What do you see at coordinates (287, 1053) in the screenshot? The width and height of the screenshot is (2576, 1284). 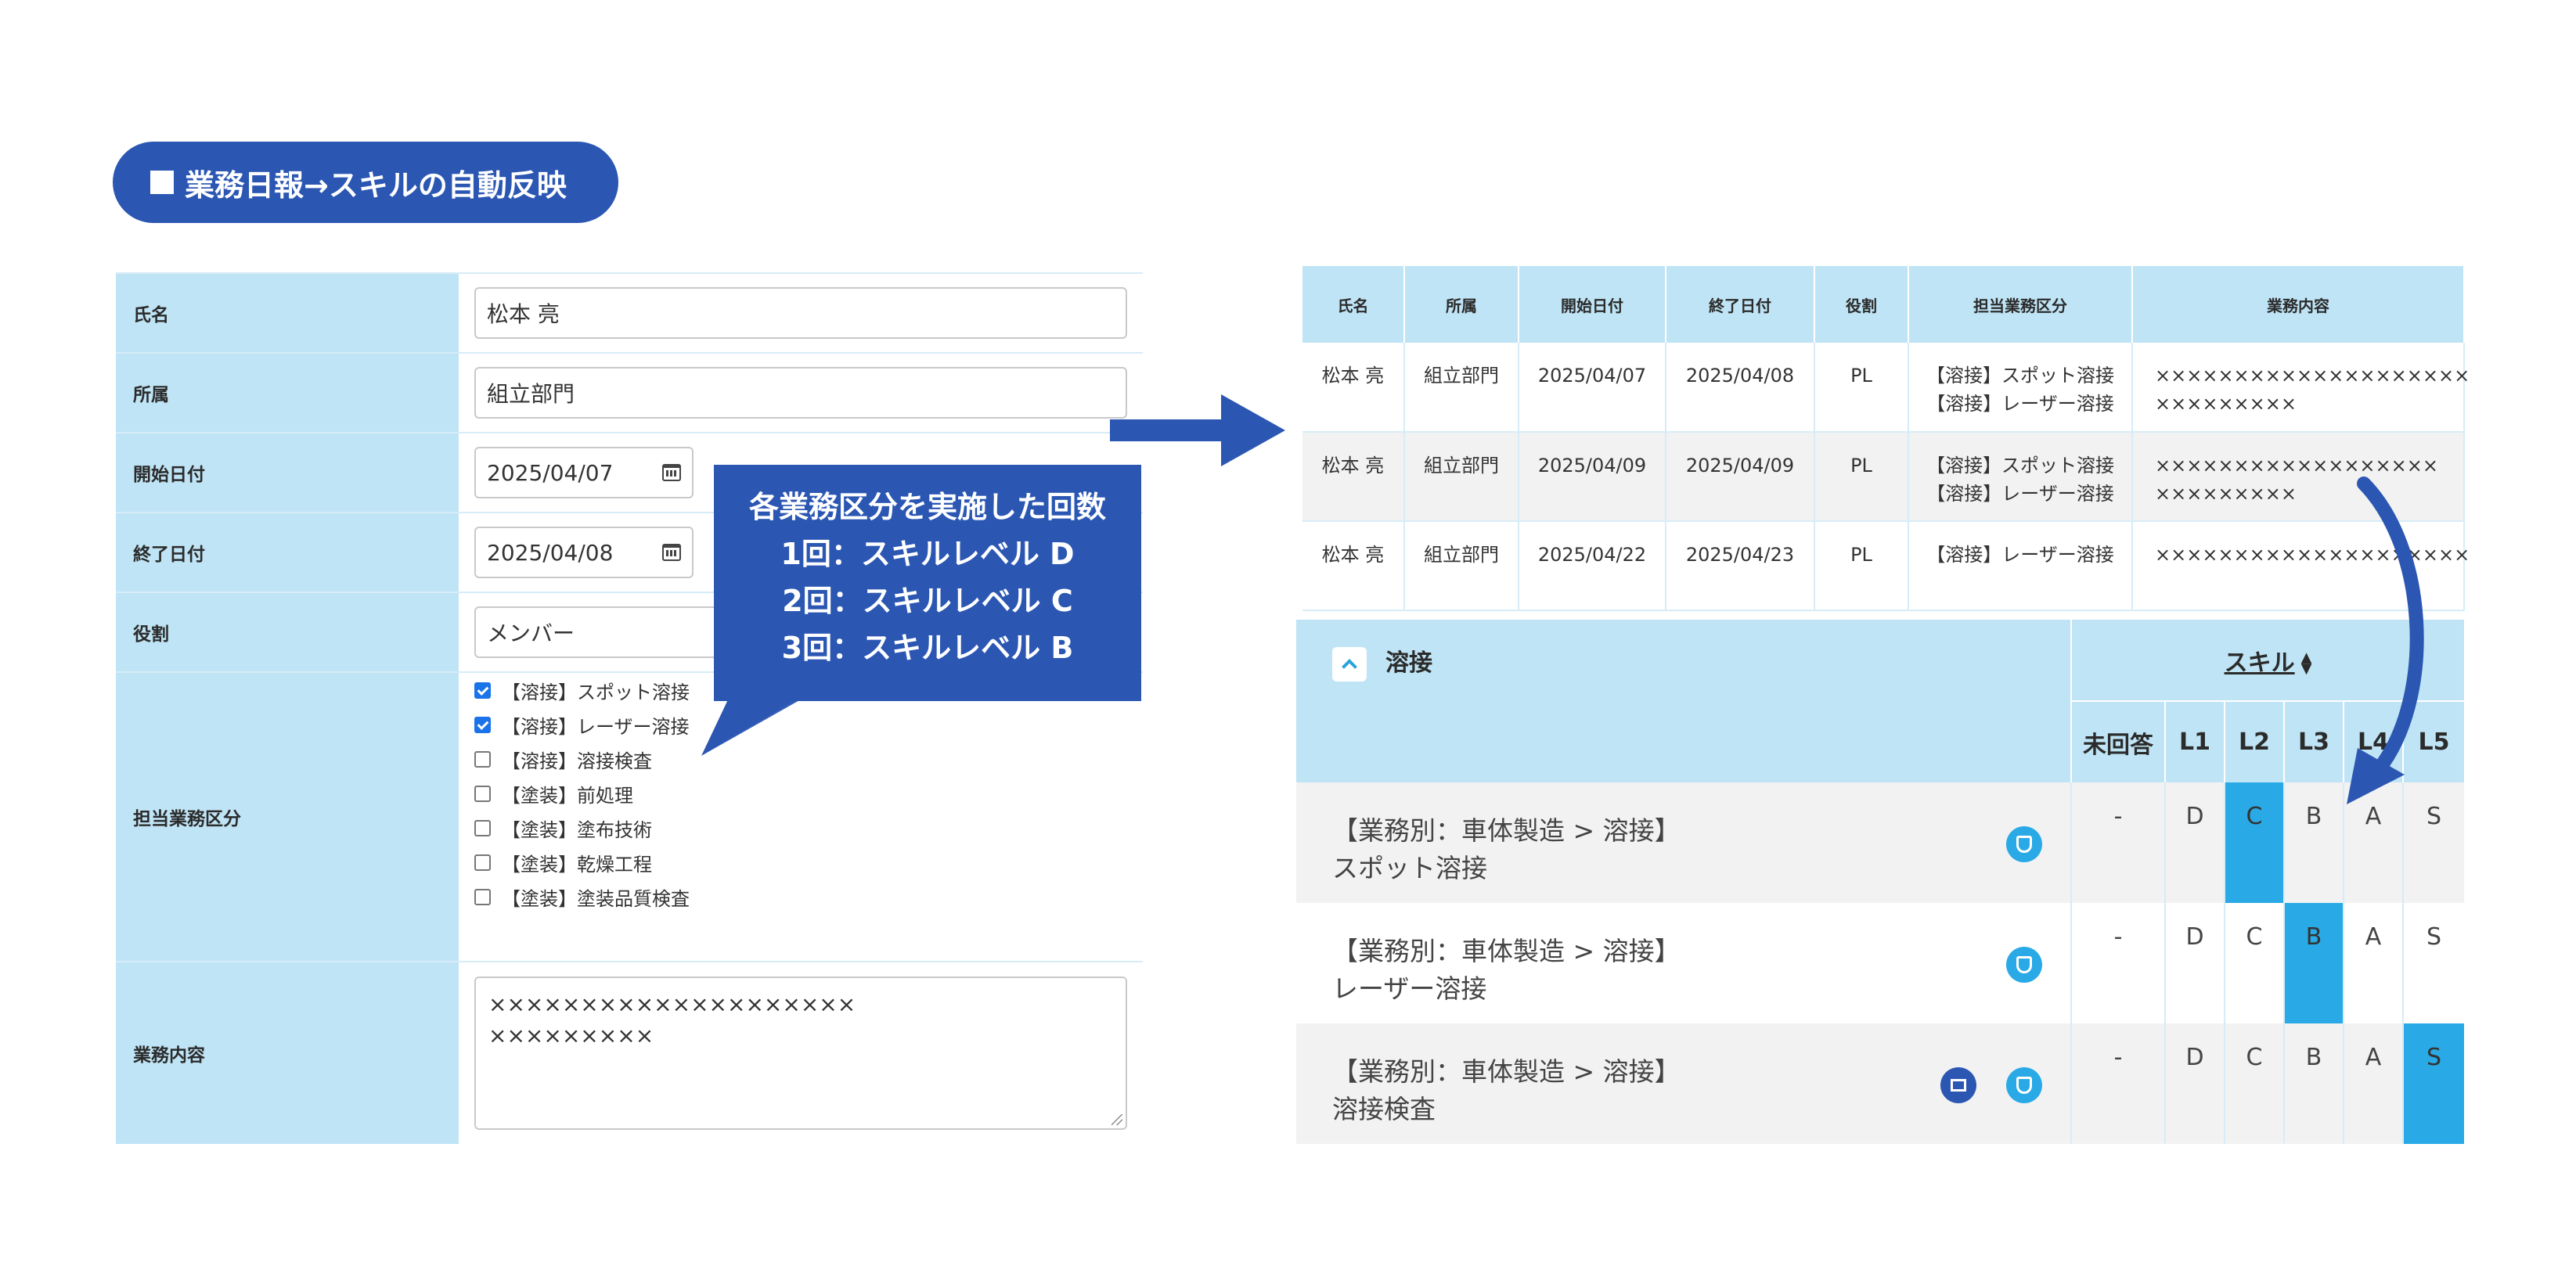 I see `content-label: 業務内容` at bounding box center [287, 1053].